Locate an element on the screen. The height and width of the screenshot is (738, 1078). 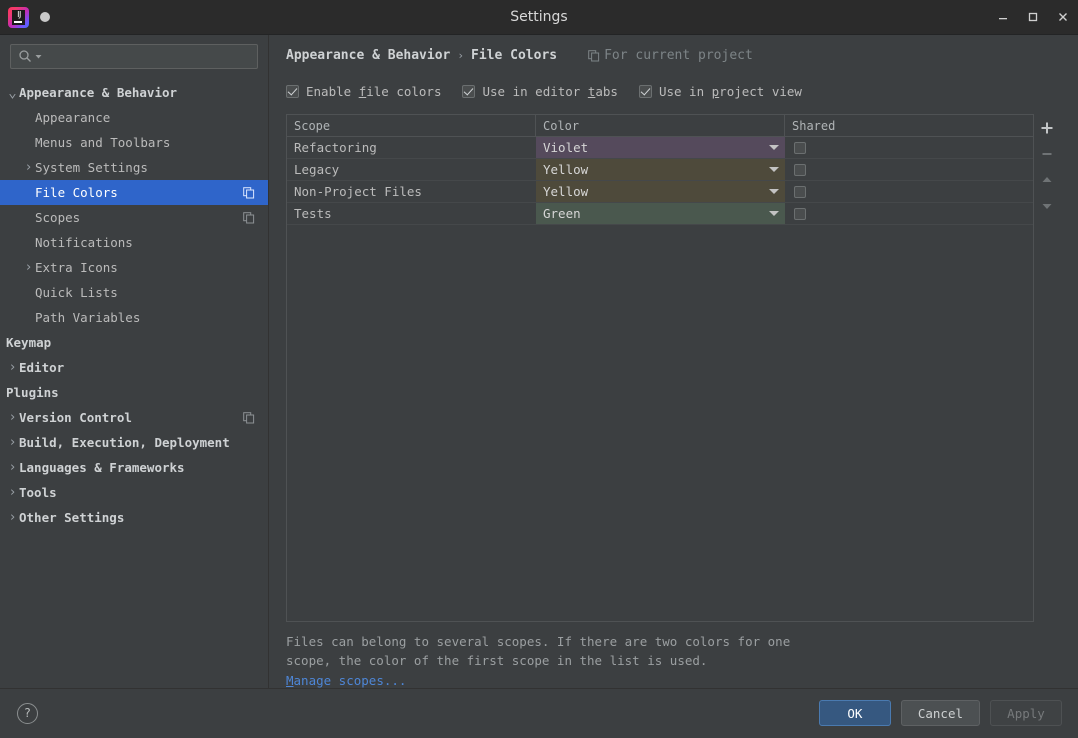
sidebar-item-label: File Colors is located at coordinates (76, 192).